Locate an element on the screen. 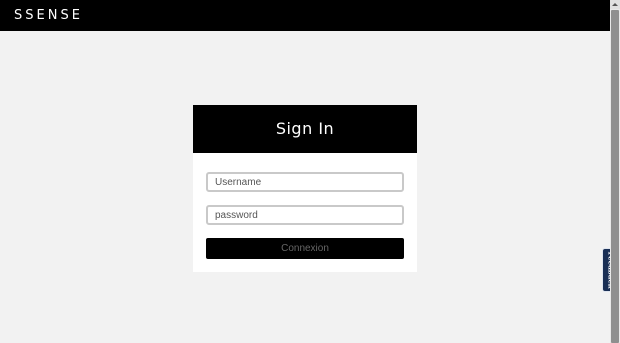  scroll-up-arrow-icon is located at coordinates (615, 4).